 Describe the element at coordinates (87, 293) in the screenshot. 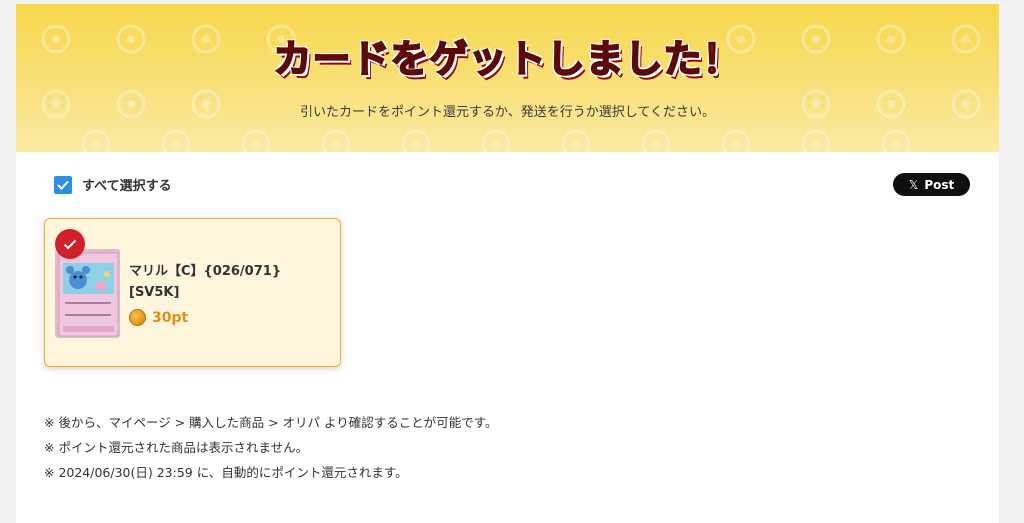

I see `card-thumbnail` at that location.